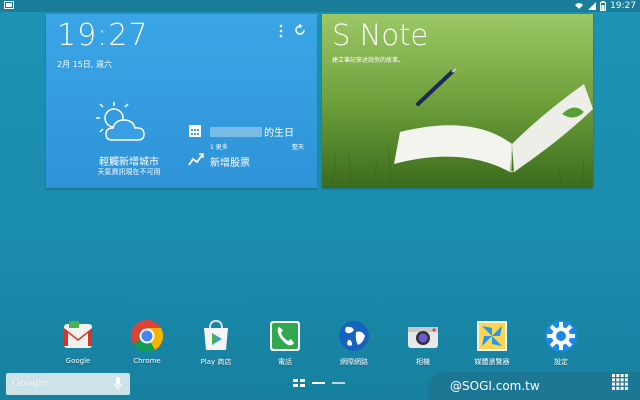  Describe the element at coordinates (592, 6) in the screenshot. I see `signal-icon` at that location.